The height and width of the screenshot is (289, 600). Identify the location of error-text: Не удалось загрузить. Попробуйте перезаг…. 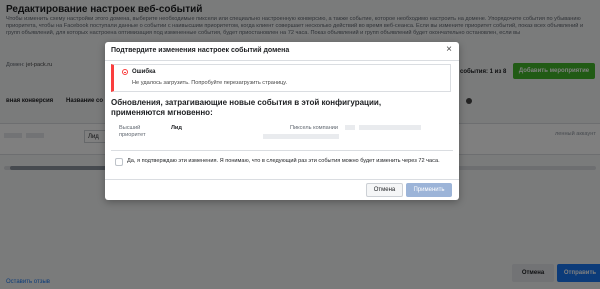
(210, 83).